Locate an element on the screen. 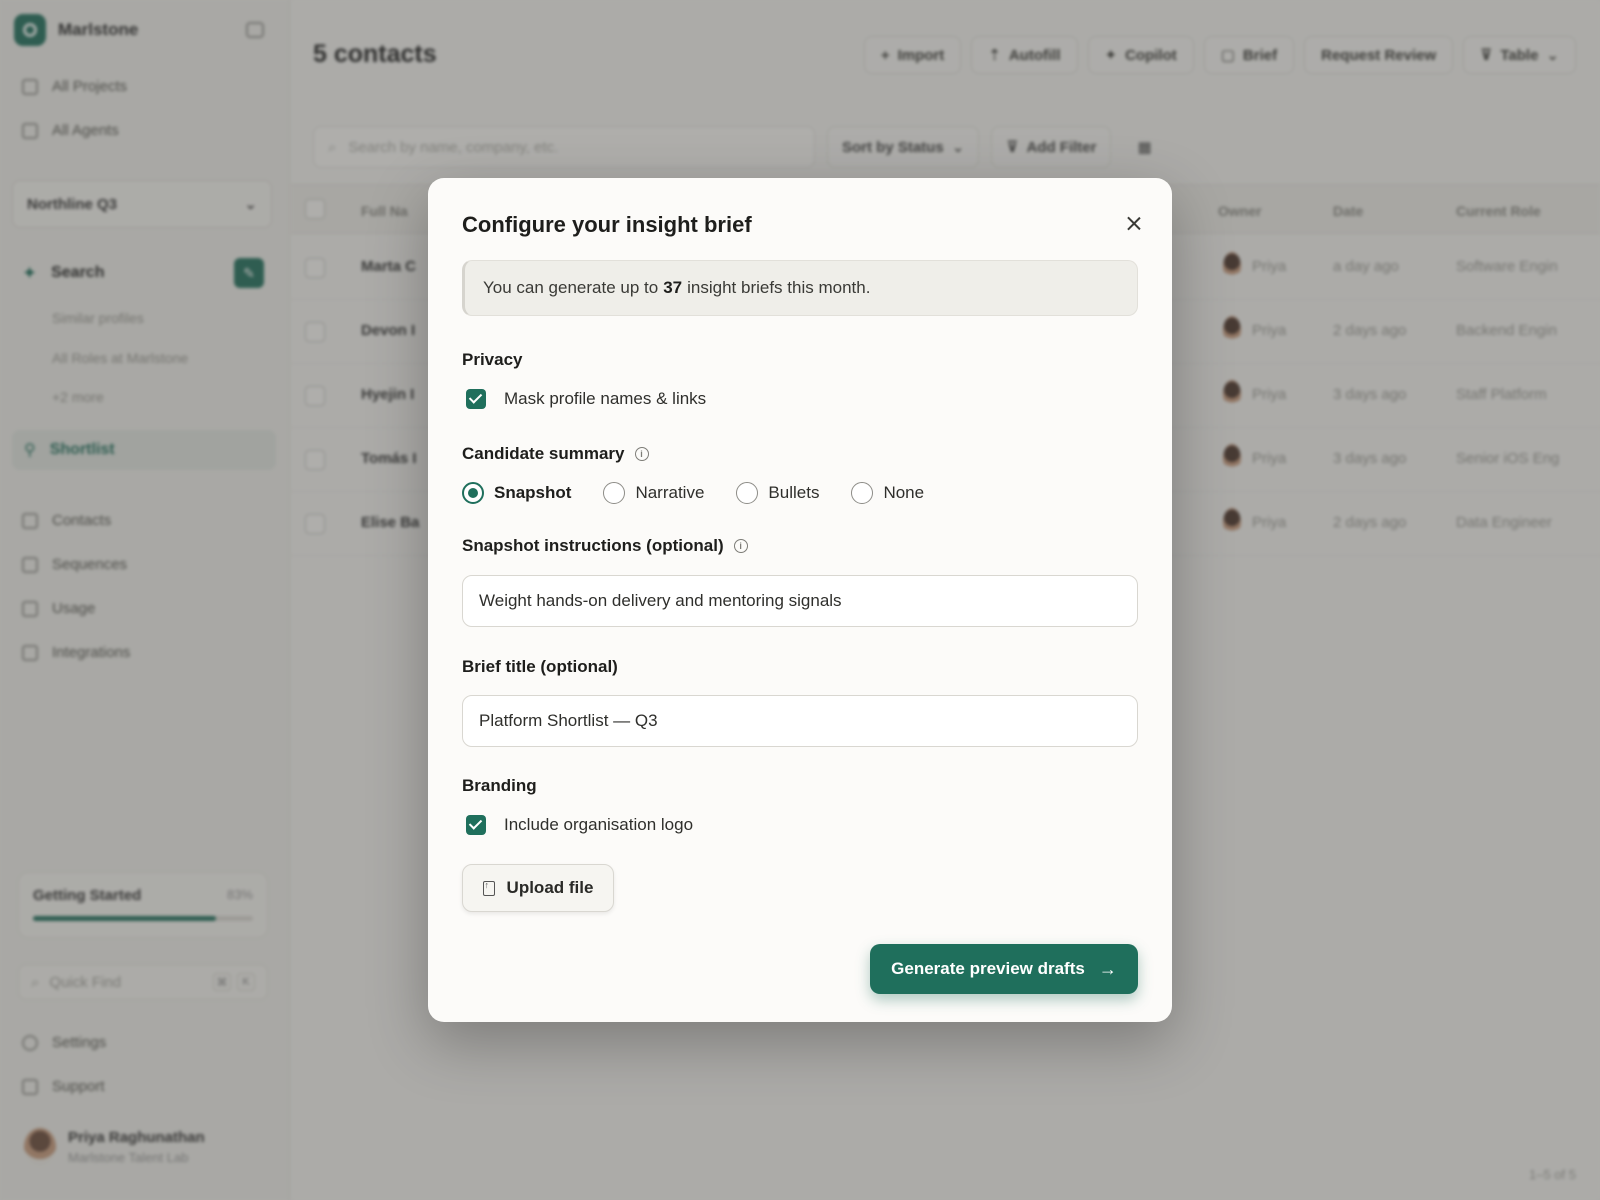  radio-none: None is located at coordinates (887, 493).